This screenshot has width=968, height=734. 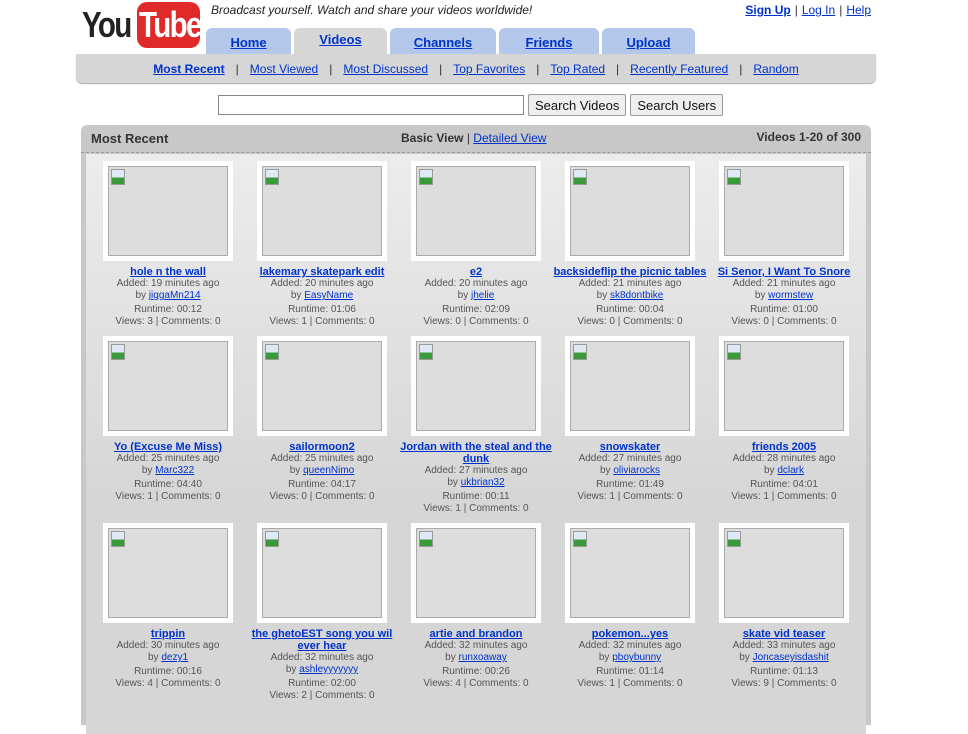 I want to click on video-count: Videos 1-20 of 300, so click(x=809, y=137).